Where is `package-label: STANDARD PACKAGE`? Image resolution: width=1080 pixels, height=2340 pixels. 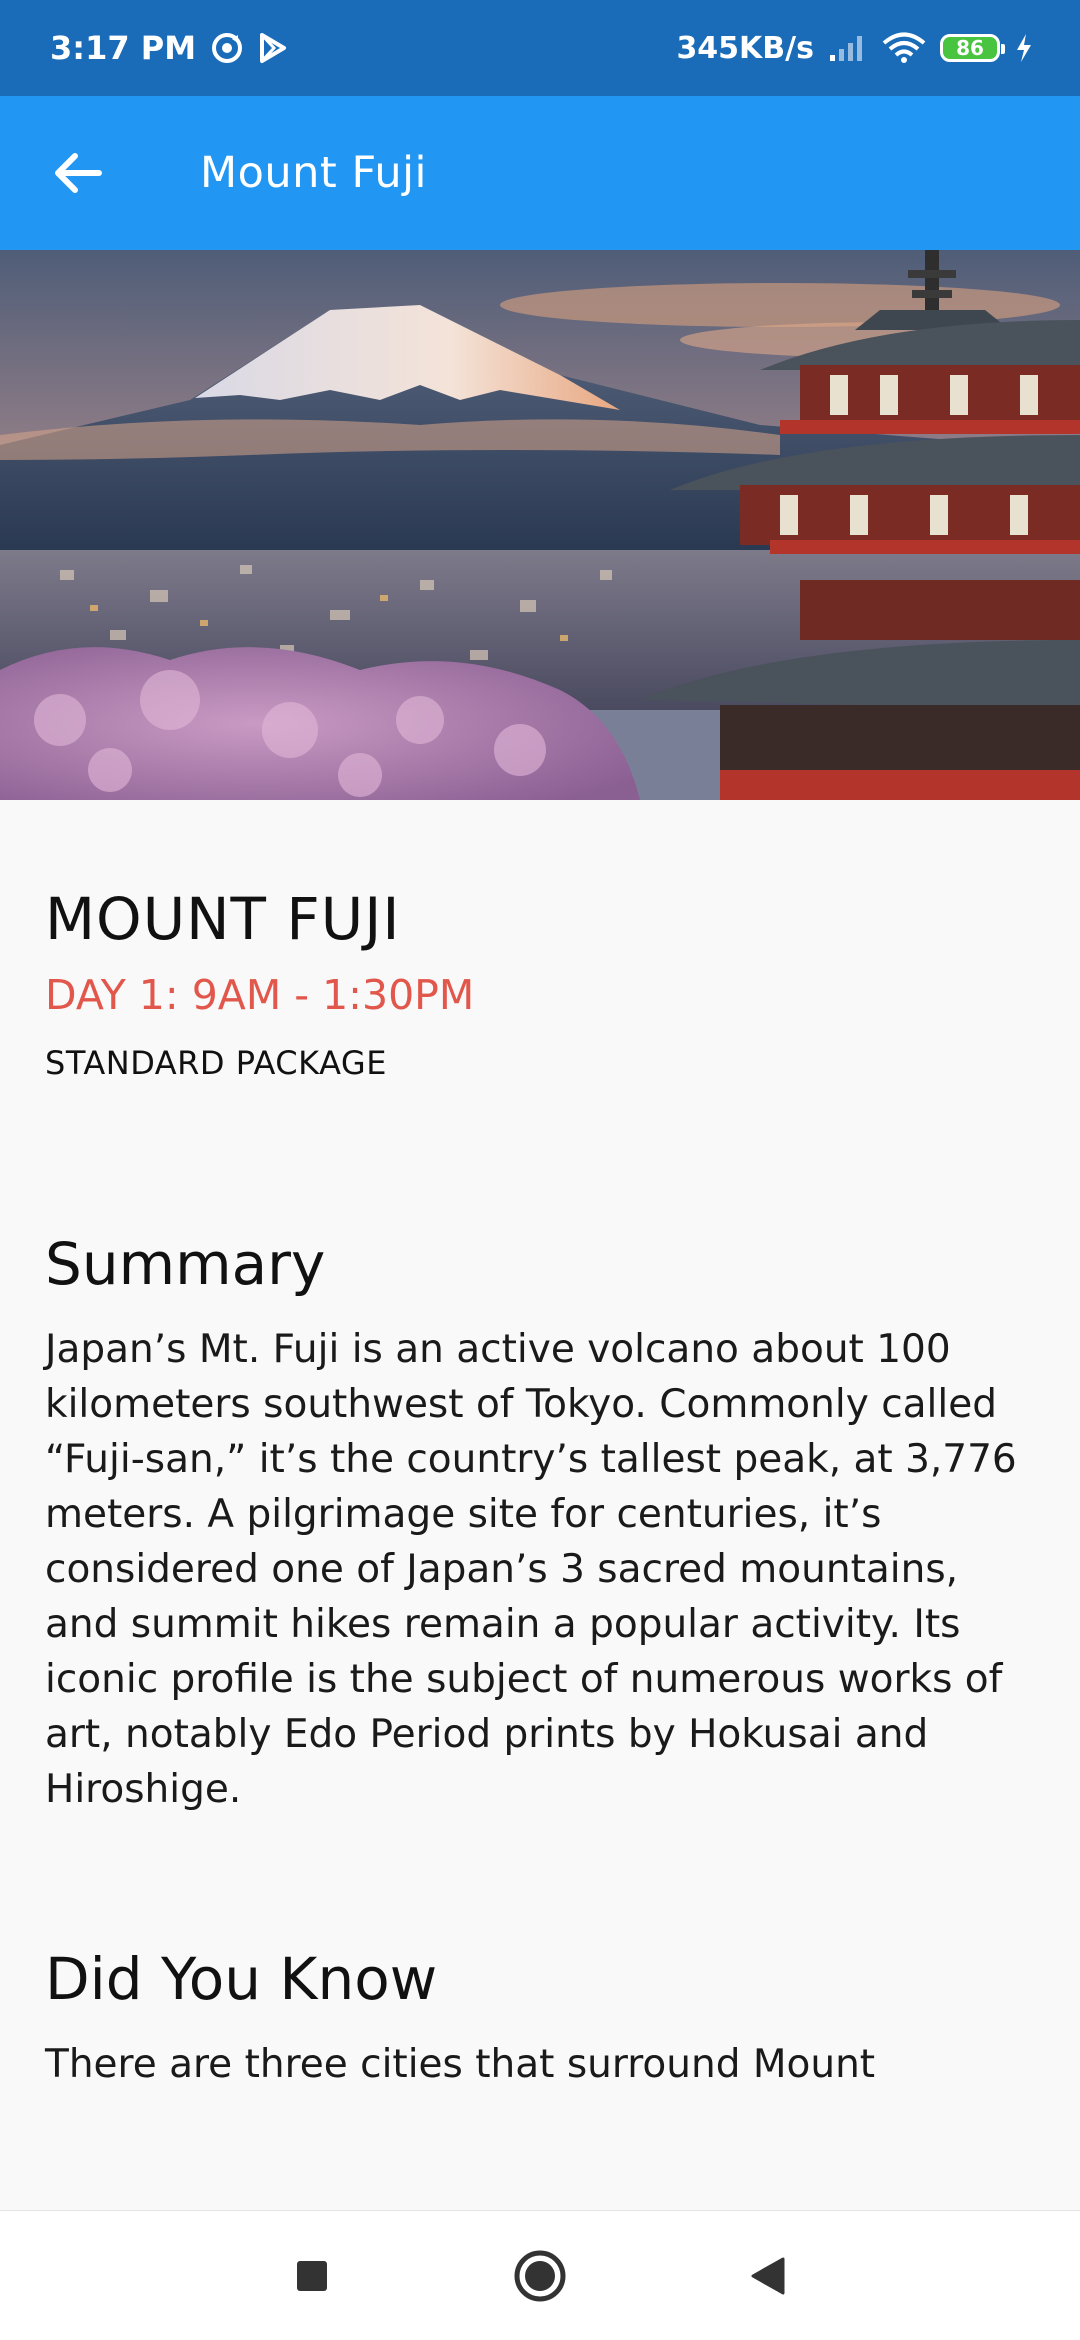 package-label: STANDARD PACKAGE is located at coordinates (216, 1063).